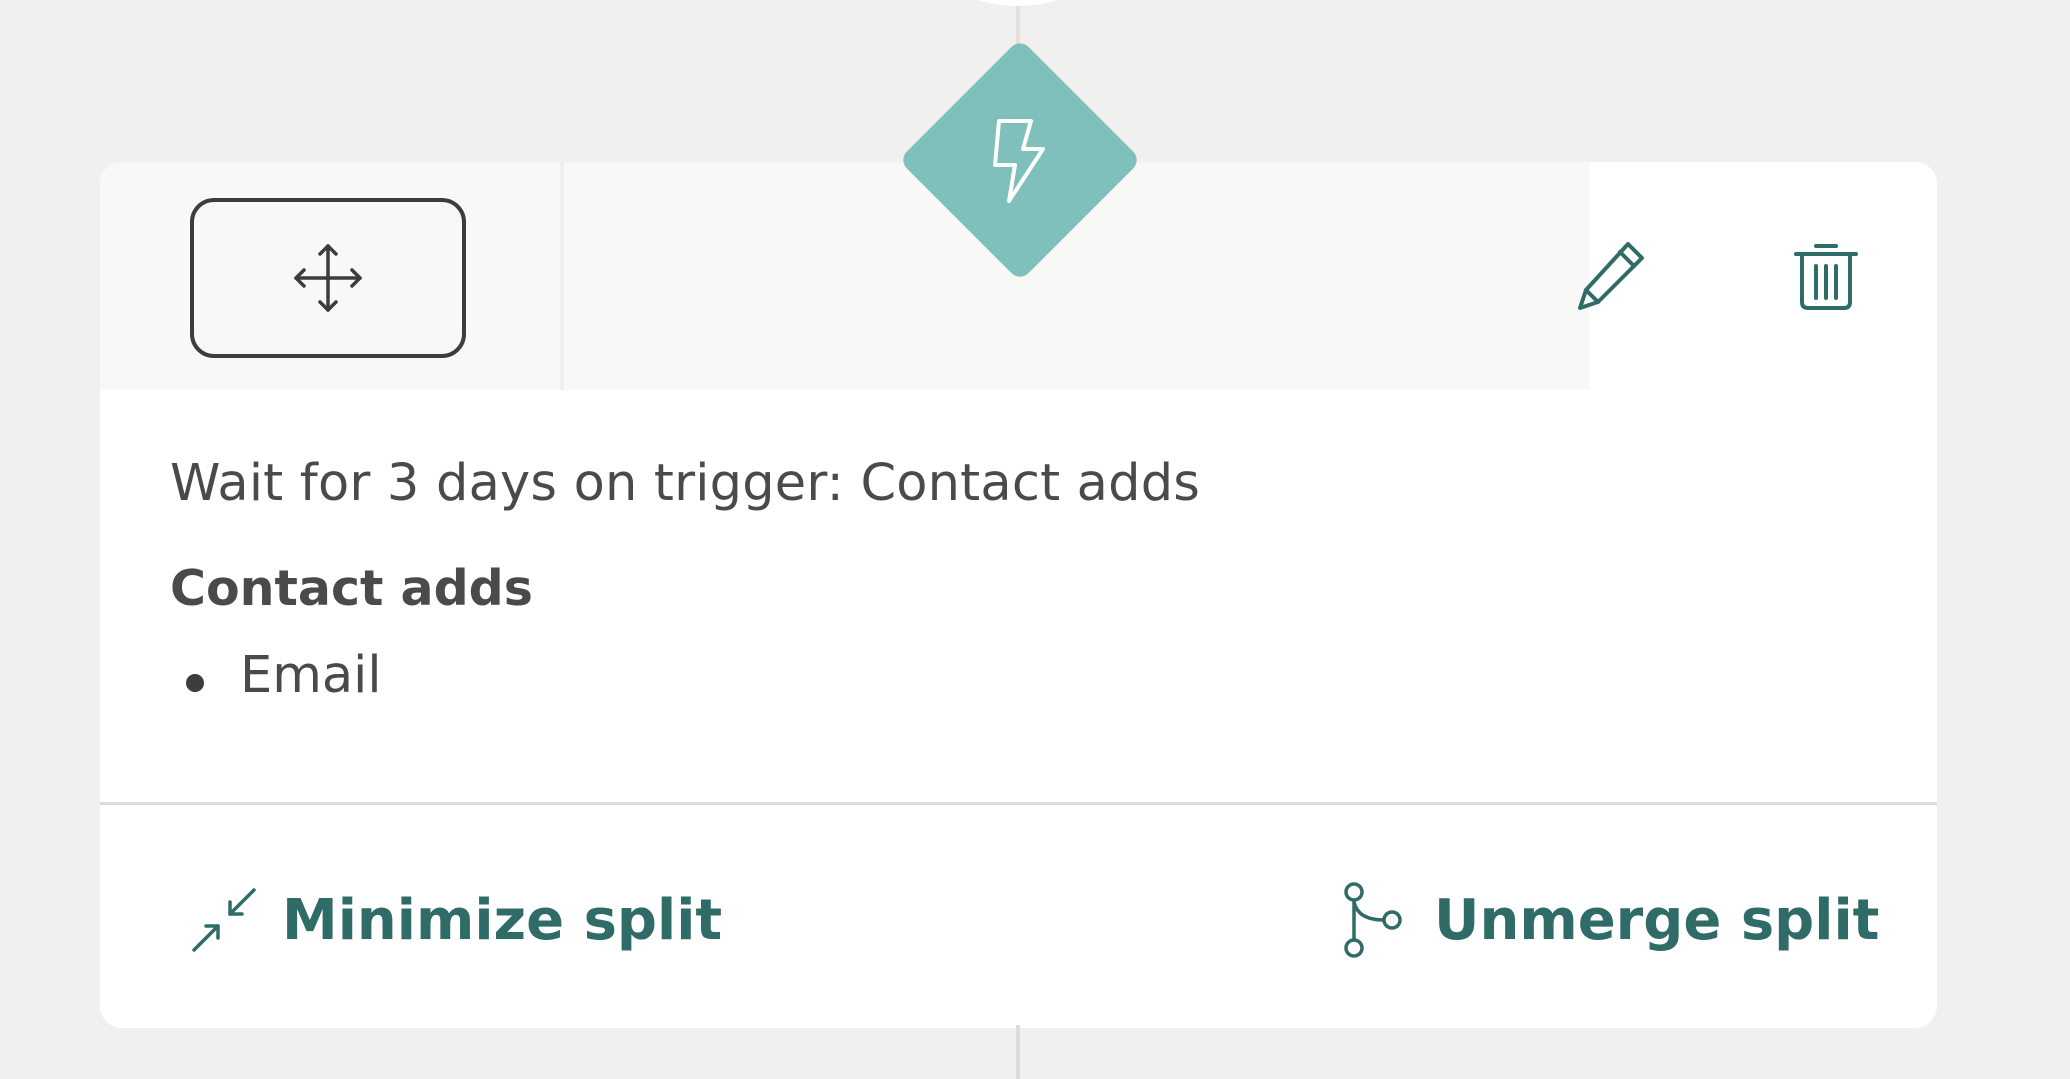 The width and height of the screenshot is (2070, 1079). I want to click on trash-icon, so click(1826, 277).